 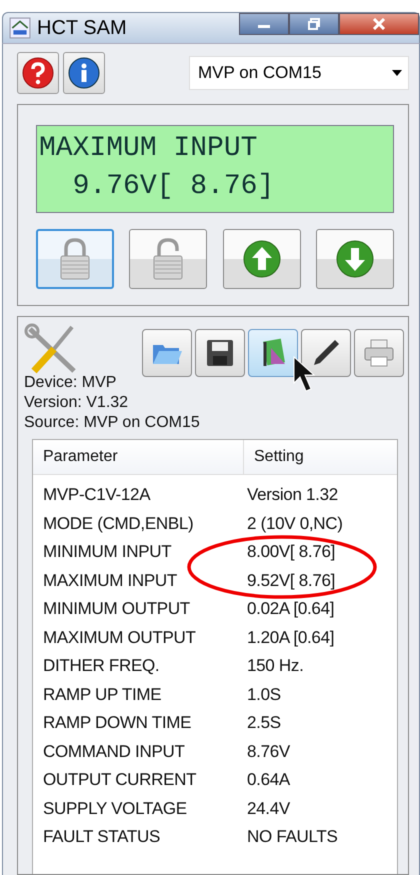 What do you see at coordinates (220, 353) in the screenshot?
I see `save-button` at bounding box center [220, 353].